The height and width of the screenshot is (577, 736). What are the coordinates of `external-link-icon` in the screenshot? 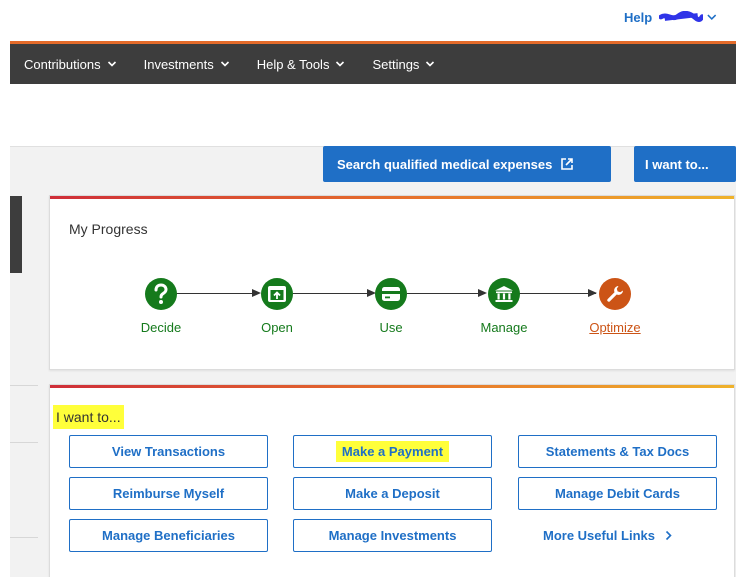 It's located at (567, 164).